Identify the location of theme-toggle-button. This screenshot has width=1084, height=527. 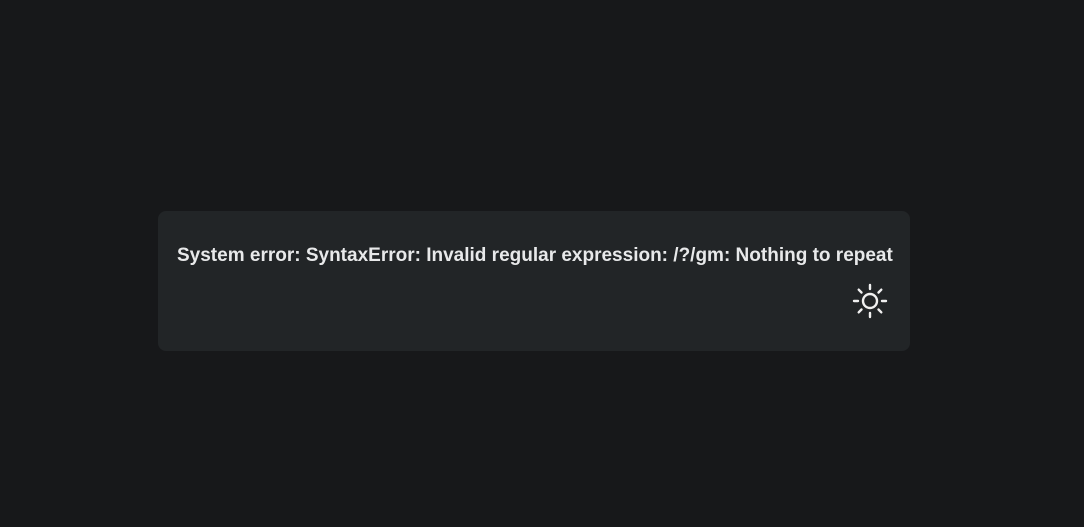
(870, 301).